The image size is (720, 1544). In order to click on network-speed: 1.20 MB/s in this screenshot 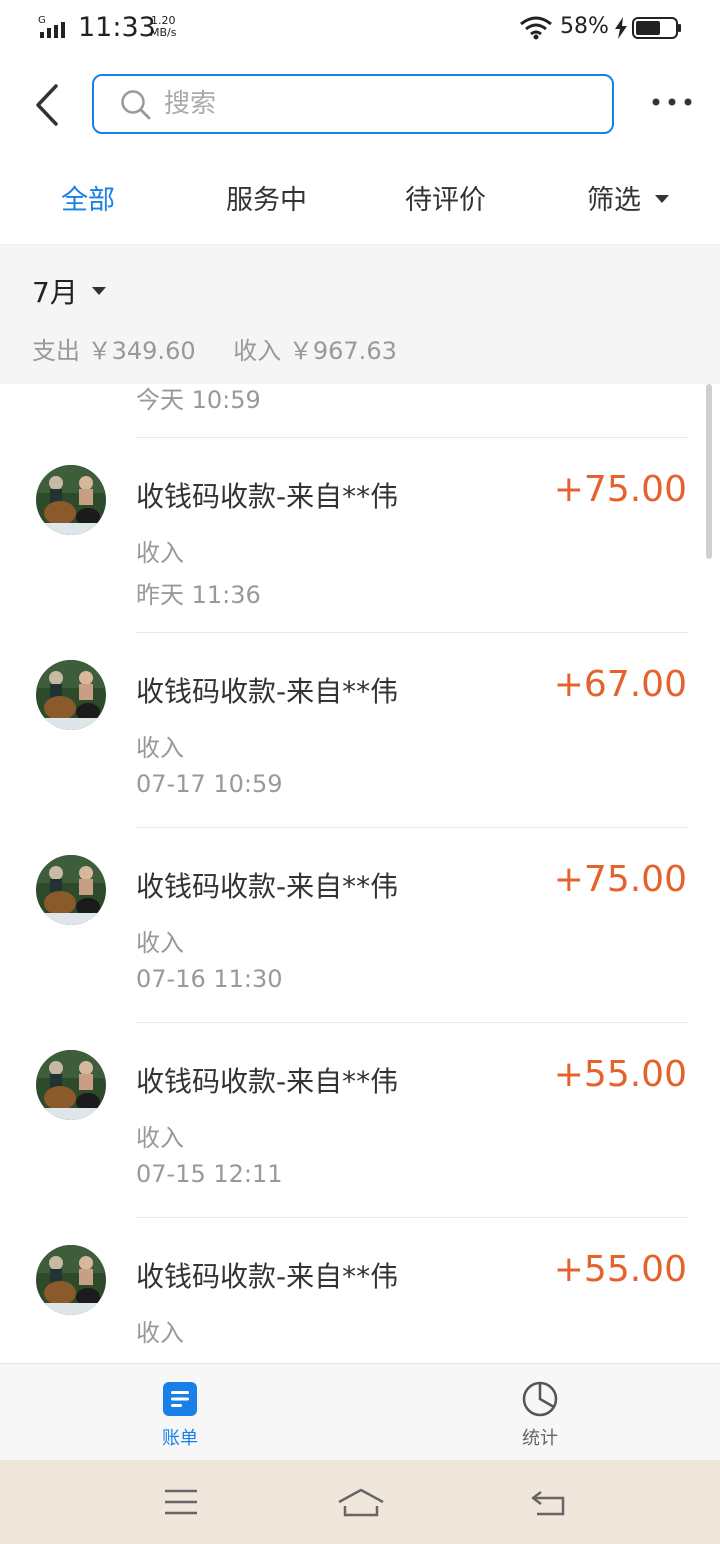, I will do `click(163, 27)`.